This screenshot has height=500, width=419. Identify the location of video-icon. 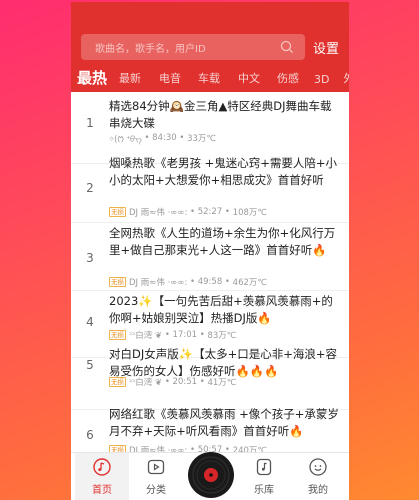
(156, 467).